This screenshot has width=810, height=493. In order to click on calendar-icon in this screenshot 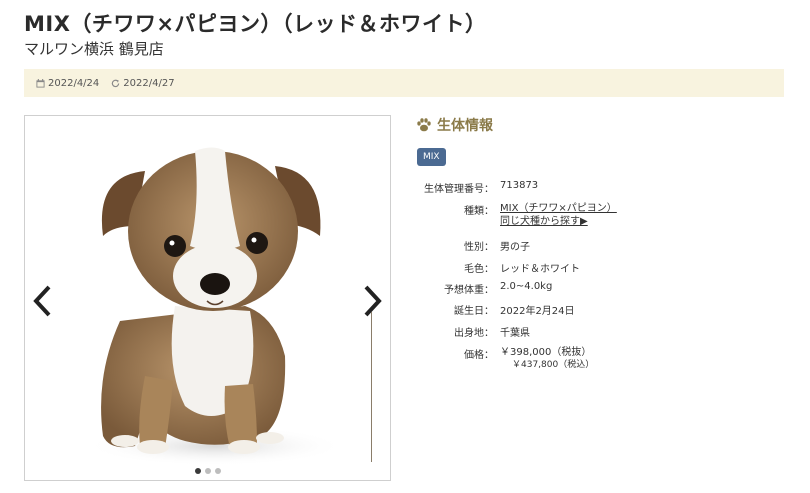, I will do `click(40, 83)`.